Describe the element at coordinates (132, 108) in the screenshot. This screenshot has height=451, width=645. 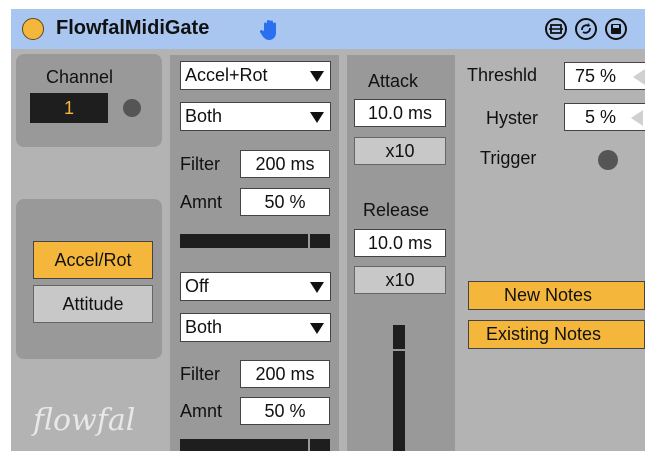
I see `channel-activity-led` at that location.